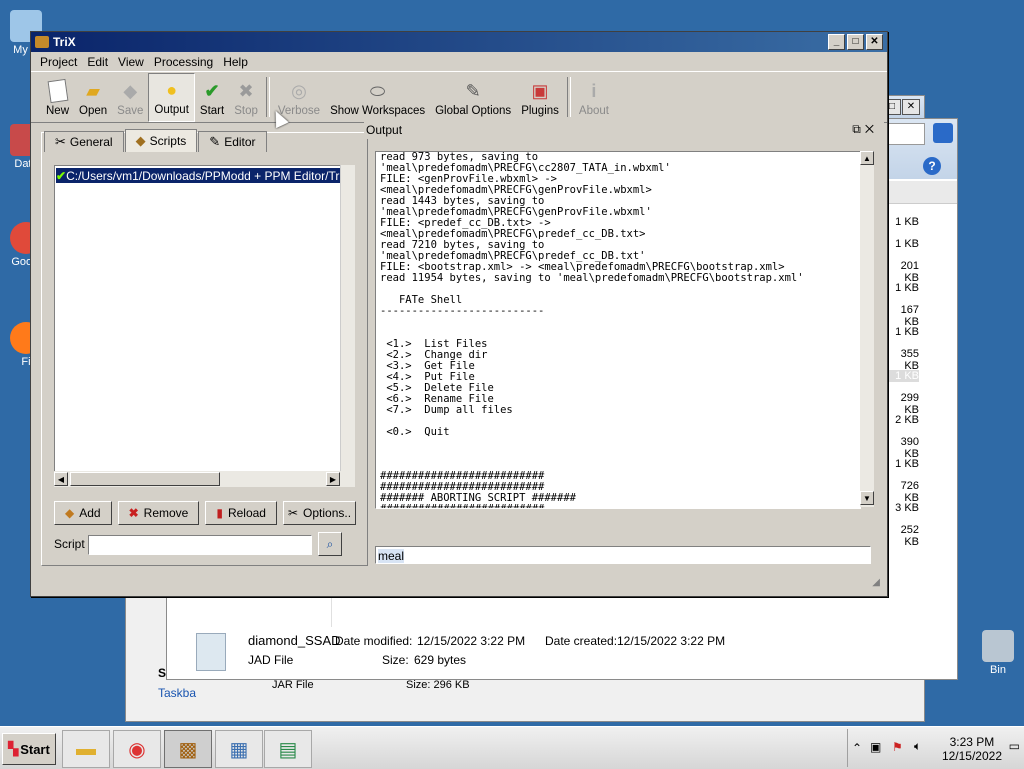  What do you see at coordinates (232, 141) in the screenshot?
I see `tab-editor: ✎ Editor` at bounding box center [232, 141].